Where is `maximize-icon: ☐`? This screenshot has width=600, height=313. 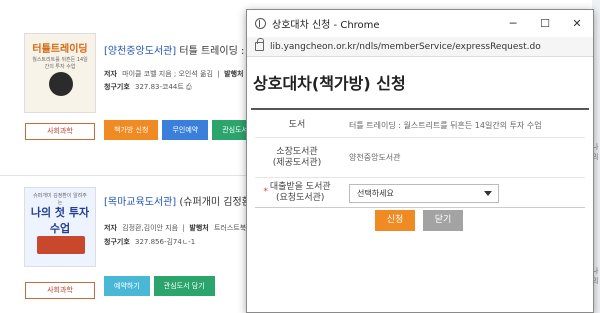
maximize-icon: ☐ is located at coordinates (545, 23).